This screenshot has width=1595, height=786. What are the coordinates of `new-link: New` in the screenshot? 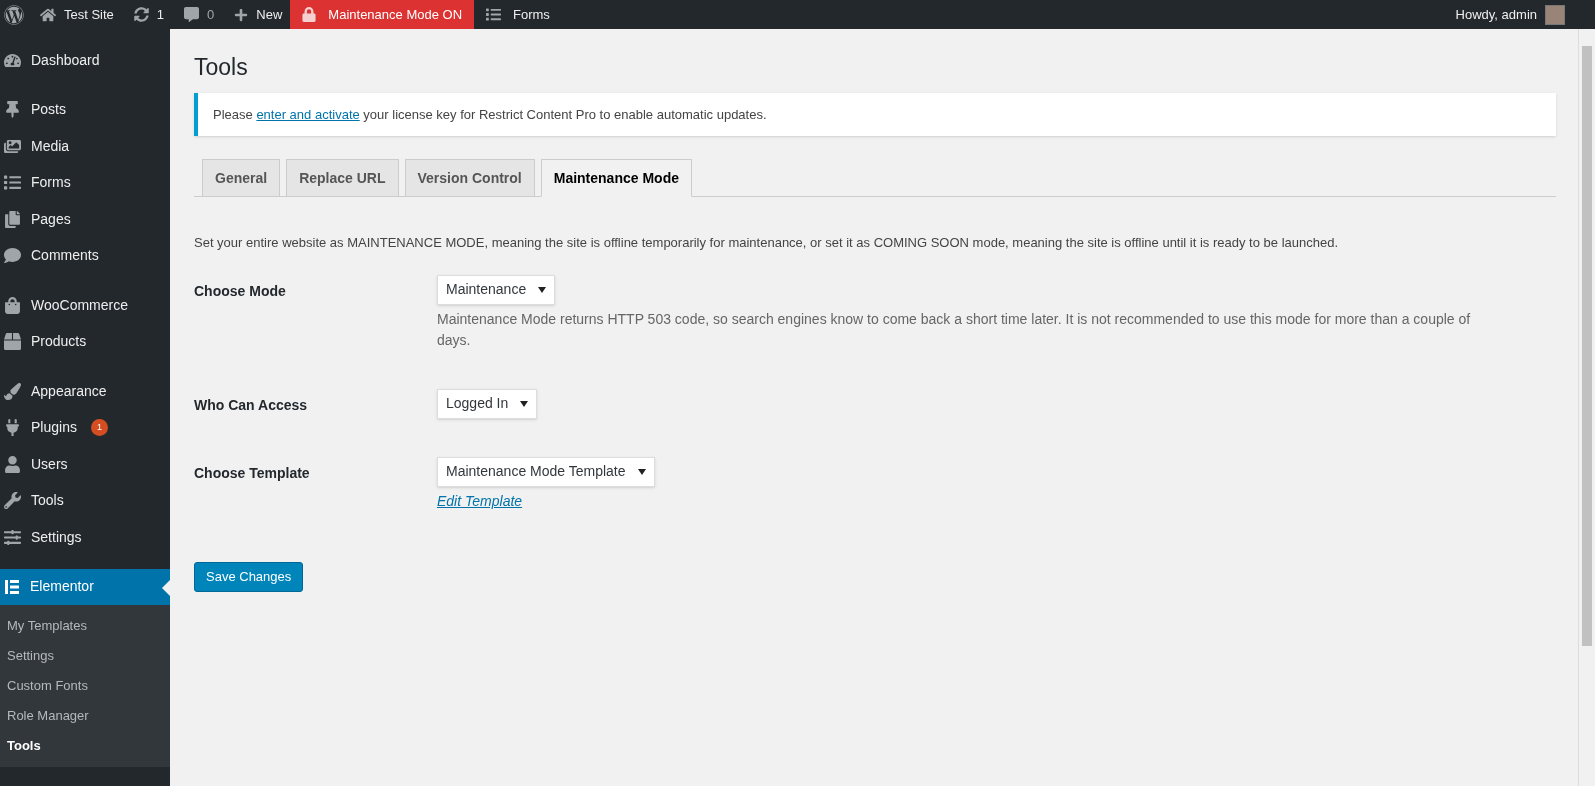 It's located at (258, 14).